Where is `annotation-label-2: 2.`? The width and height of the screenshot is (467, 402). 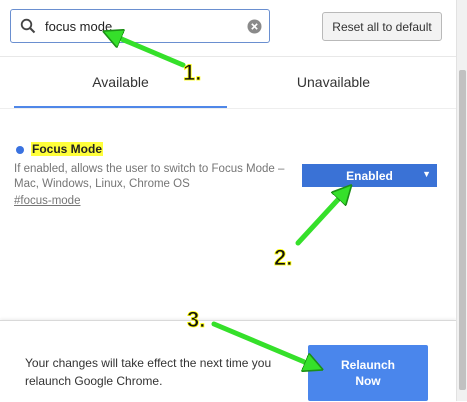 annotation-label-2: 2. is located at coordinates (283, 257).